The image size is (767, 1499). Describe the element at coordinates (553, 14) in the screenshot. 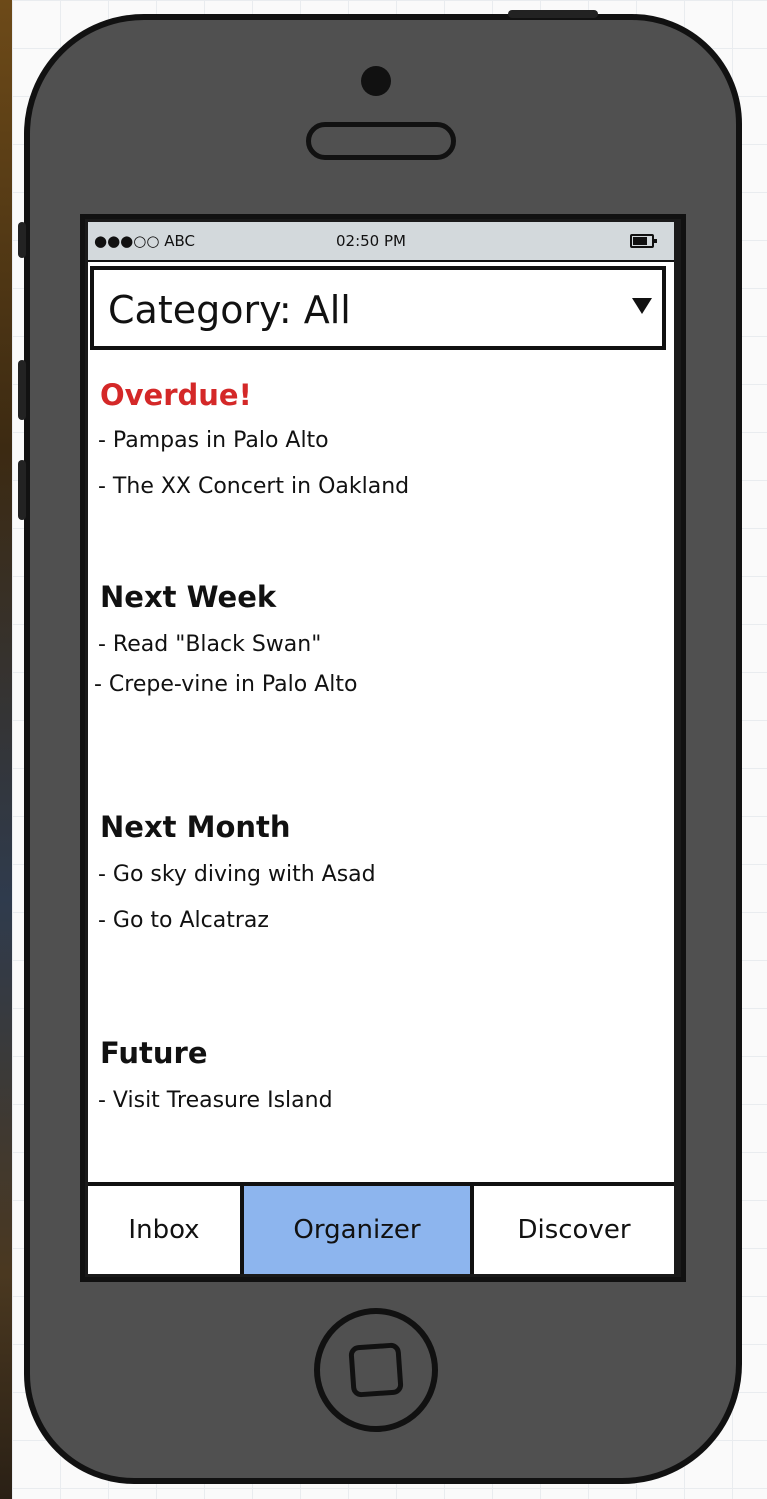

I see `power-button` at that location.